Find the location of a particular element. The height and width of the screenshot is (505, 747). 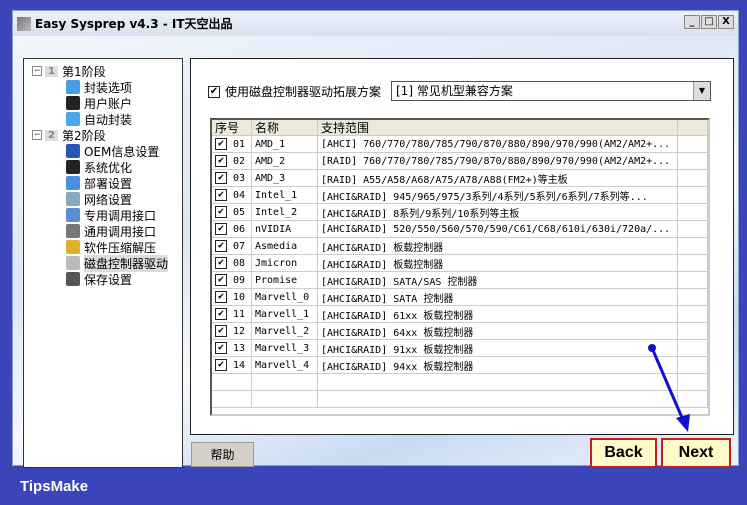

annotation-arrow is located at coordinates (669, 388).